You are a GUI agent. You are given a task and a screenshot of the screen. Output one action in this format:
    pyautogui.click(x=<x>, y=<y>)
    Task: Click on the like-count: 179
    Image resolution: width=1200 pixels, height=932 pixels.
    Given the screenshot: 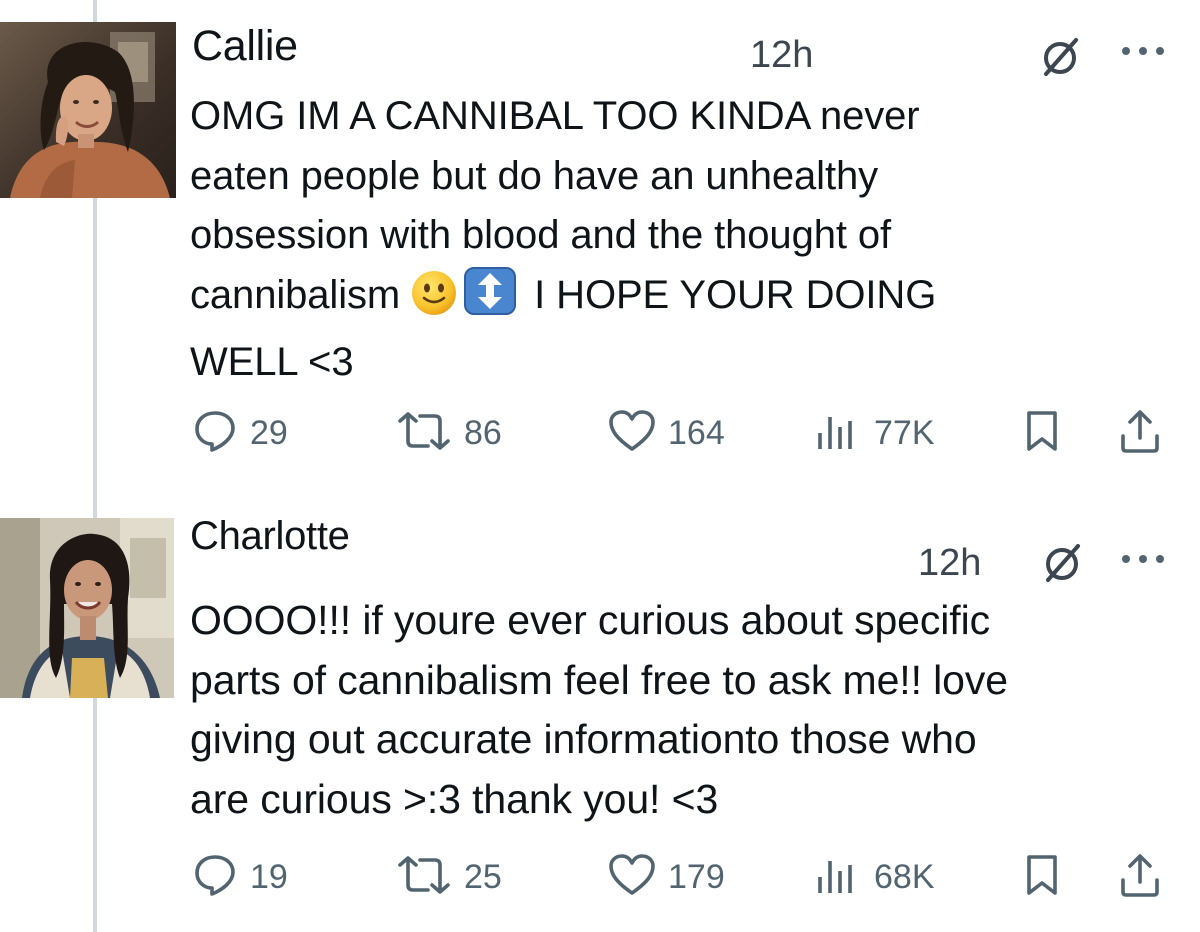 What is the action you would take?
    pyautogui.click(x=696, y=876)
    